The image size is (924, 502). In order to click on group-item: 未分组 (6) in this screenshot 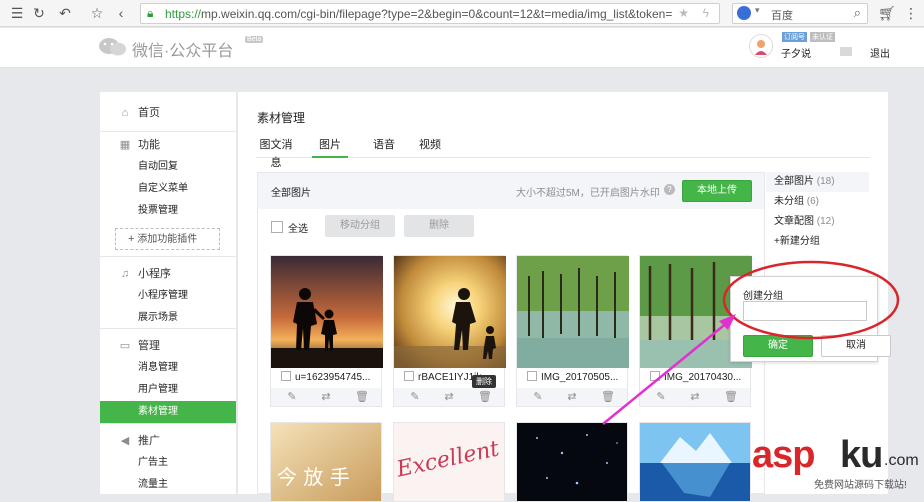, I will do `click(817, 202)`.